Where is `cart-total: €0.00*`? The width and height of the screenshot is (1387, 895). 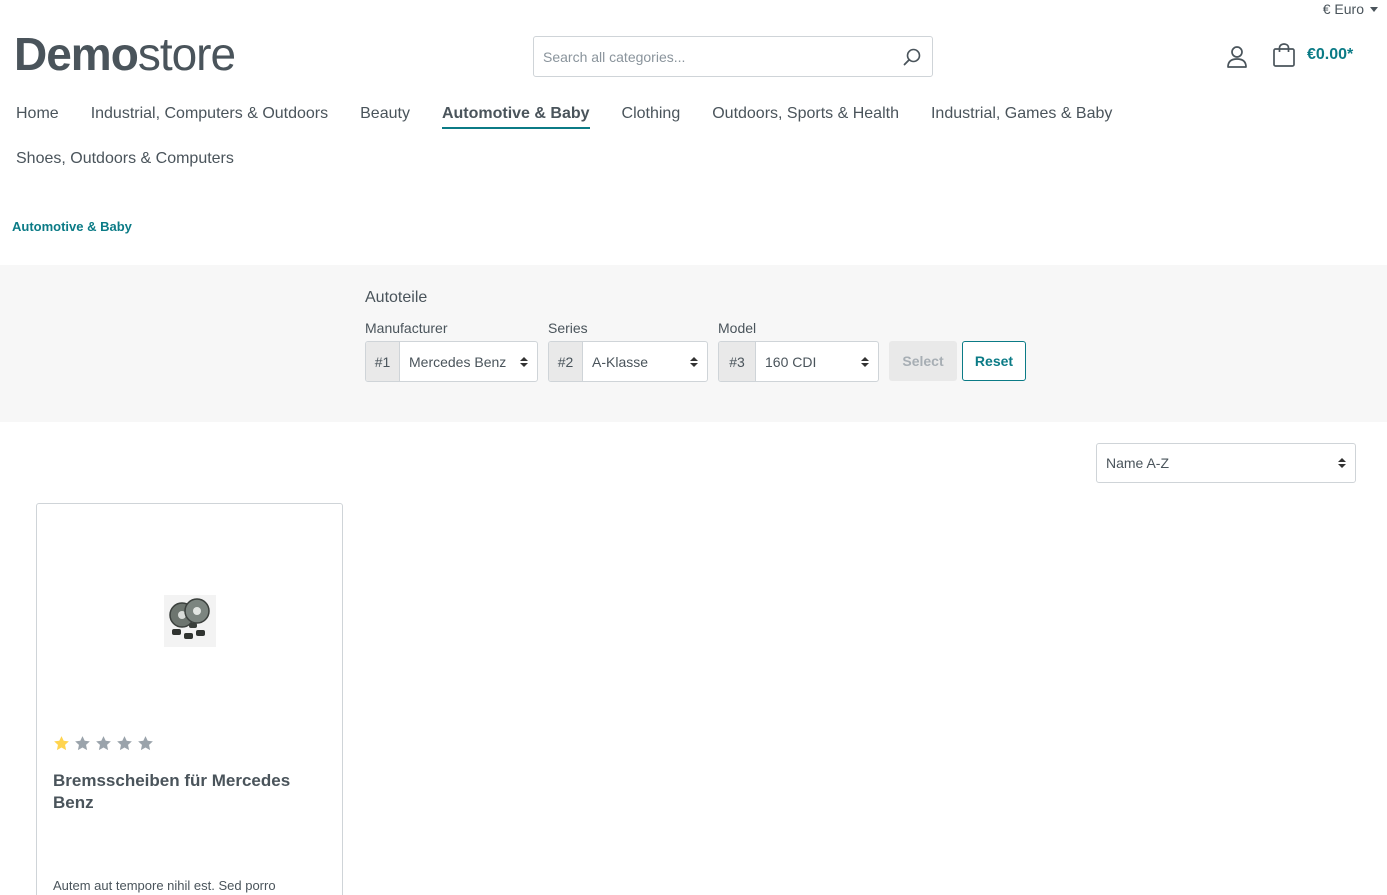 cart-total: €0.00* is located at coordinates (1330, 54).